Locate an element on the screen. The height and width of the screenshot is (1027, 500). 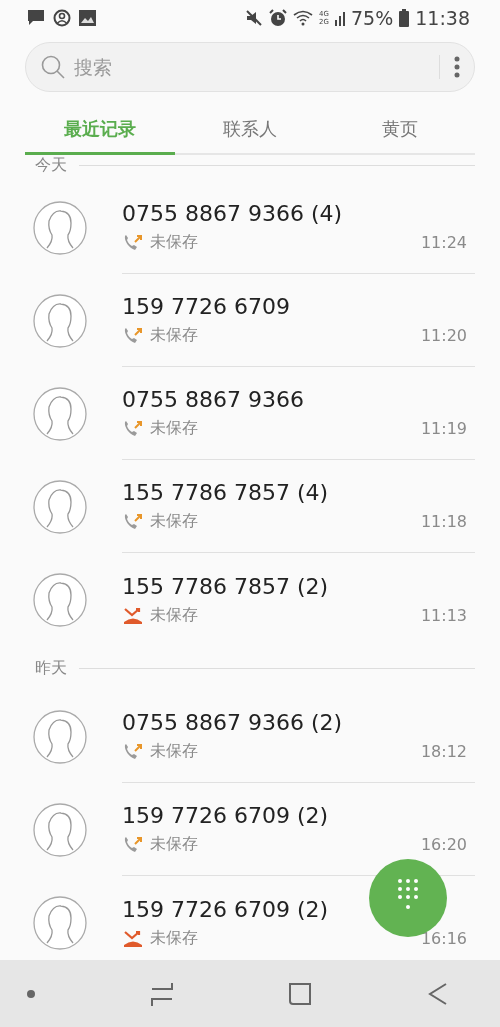
tab: 黄页 is located at coordinates (400, 130).